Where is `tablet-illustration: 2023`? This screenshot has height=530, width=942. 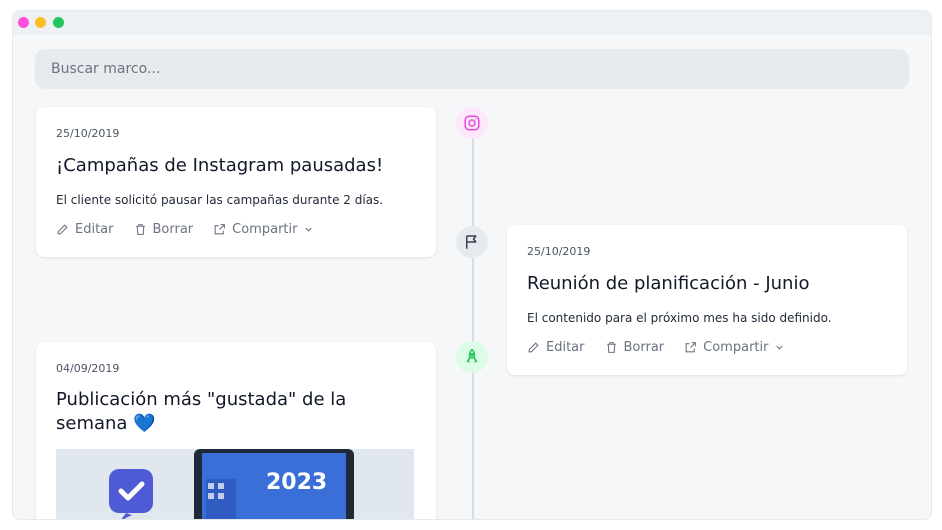 tablet-illustration: 2023 is located at coordinates (274, 484).